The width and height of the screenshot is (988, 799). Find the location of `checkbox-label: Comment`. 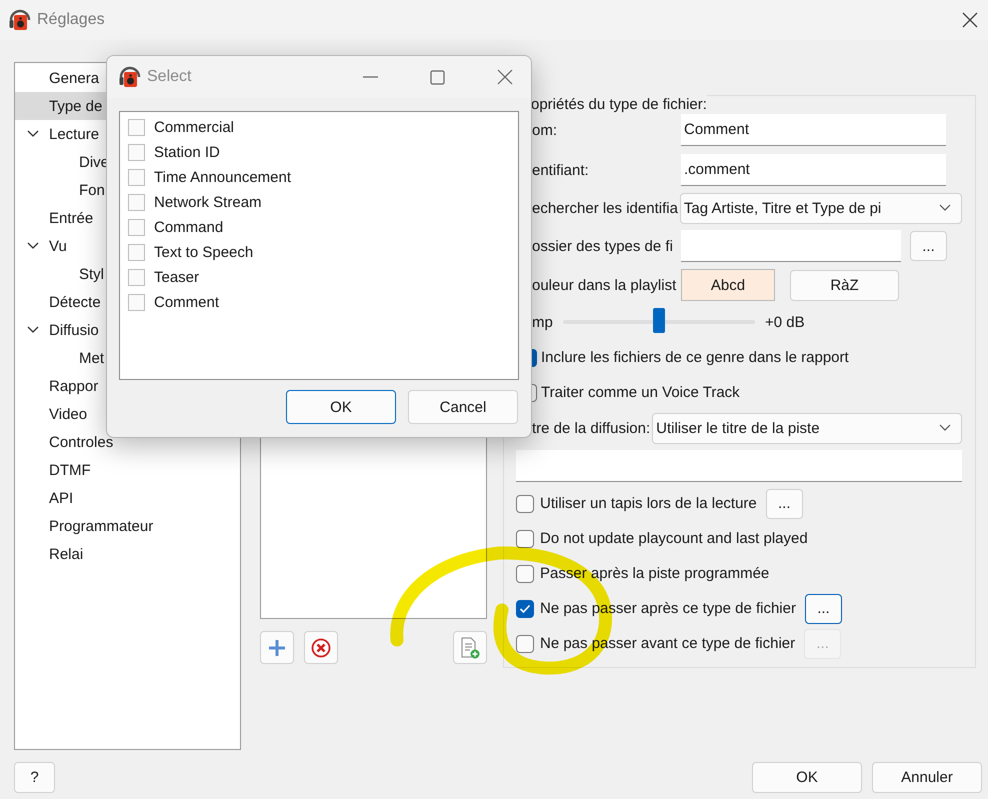

checkbox-label: Comment is located at coordinates (187, 302).